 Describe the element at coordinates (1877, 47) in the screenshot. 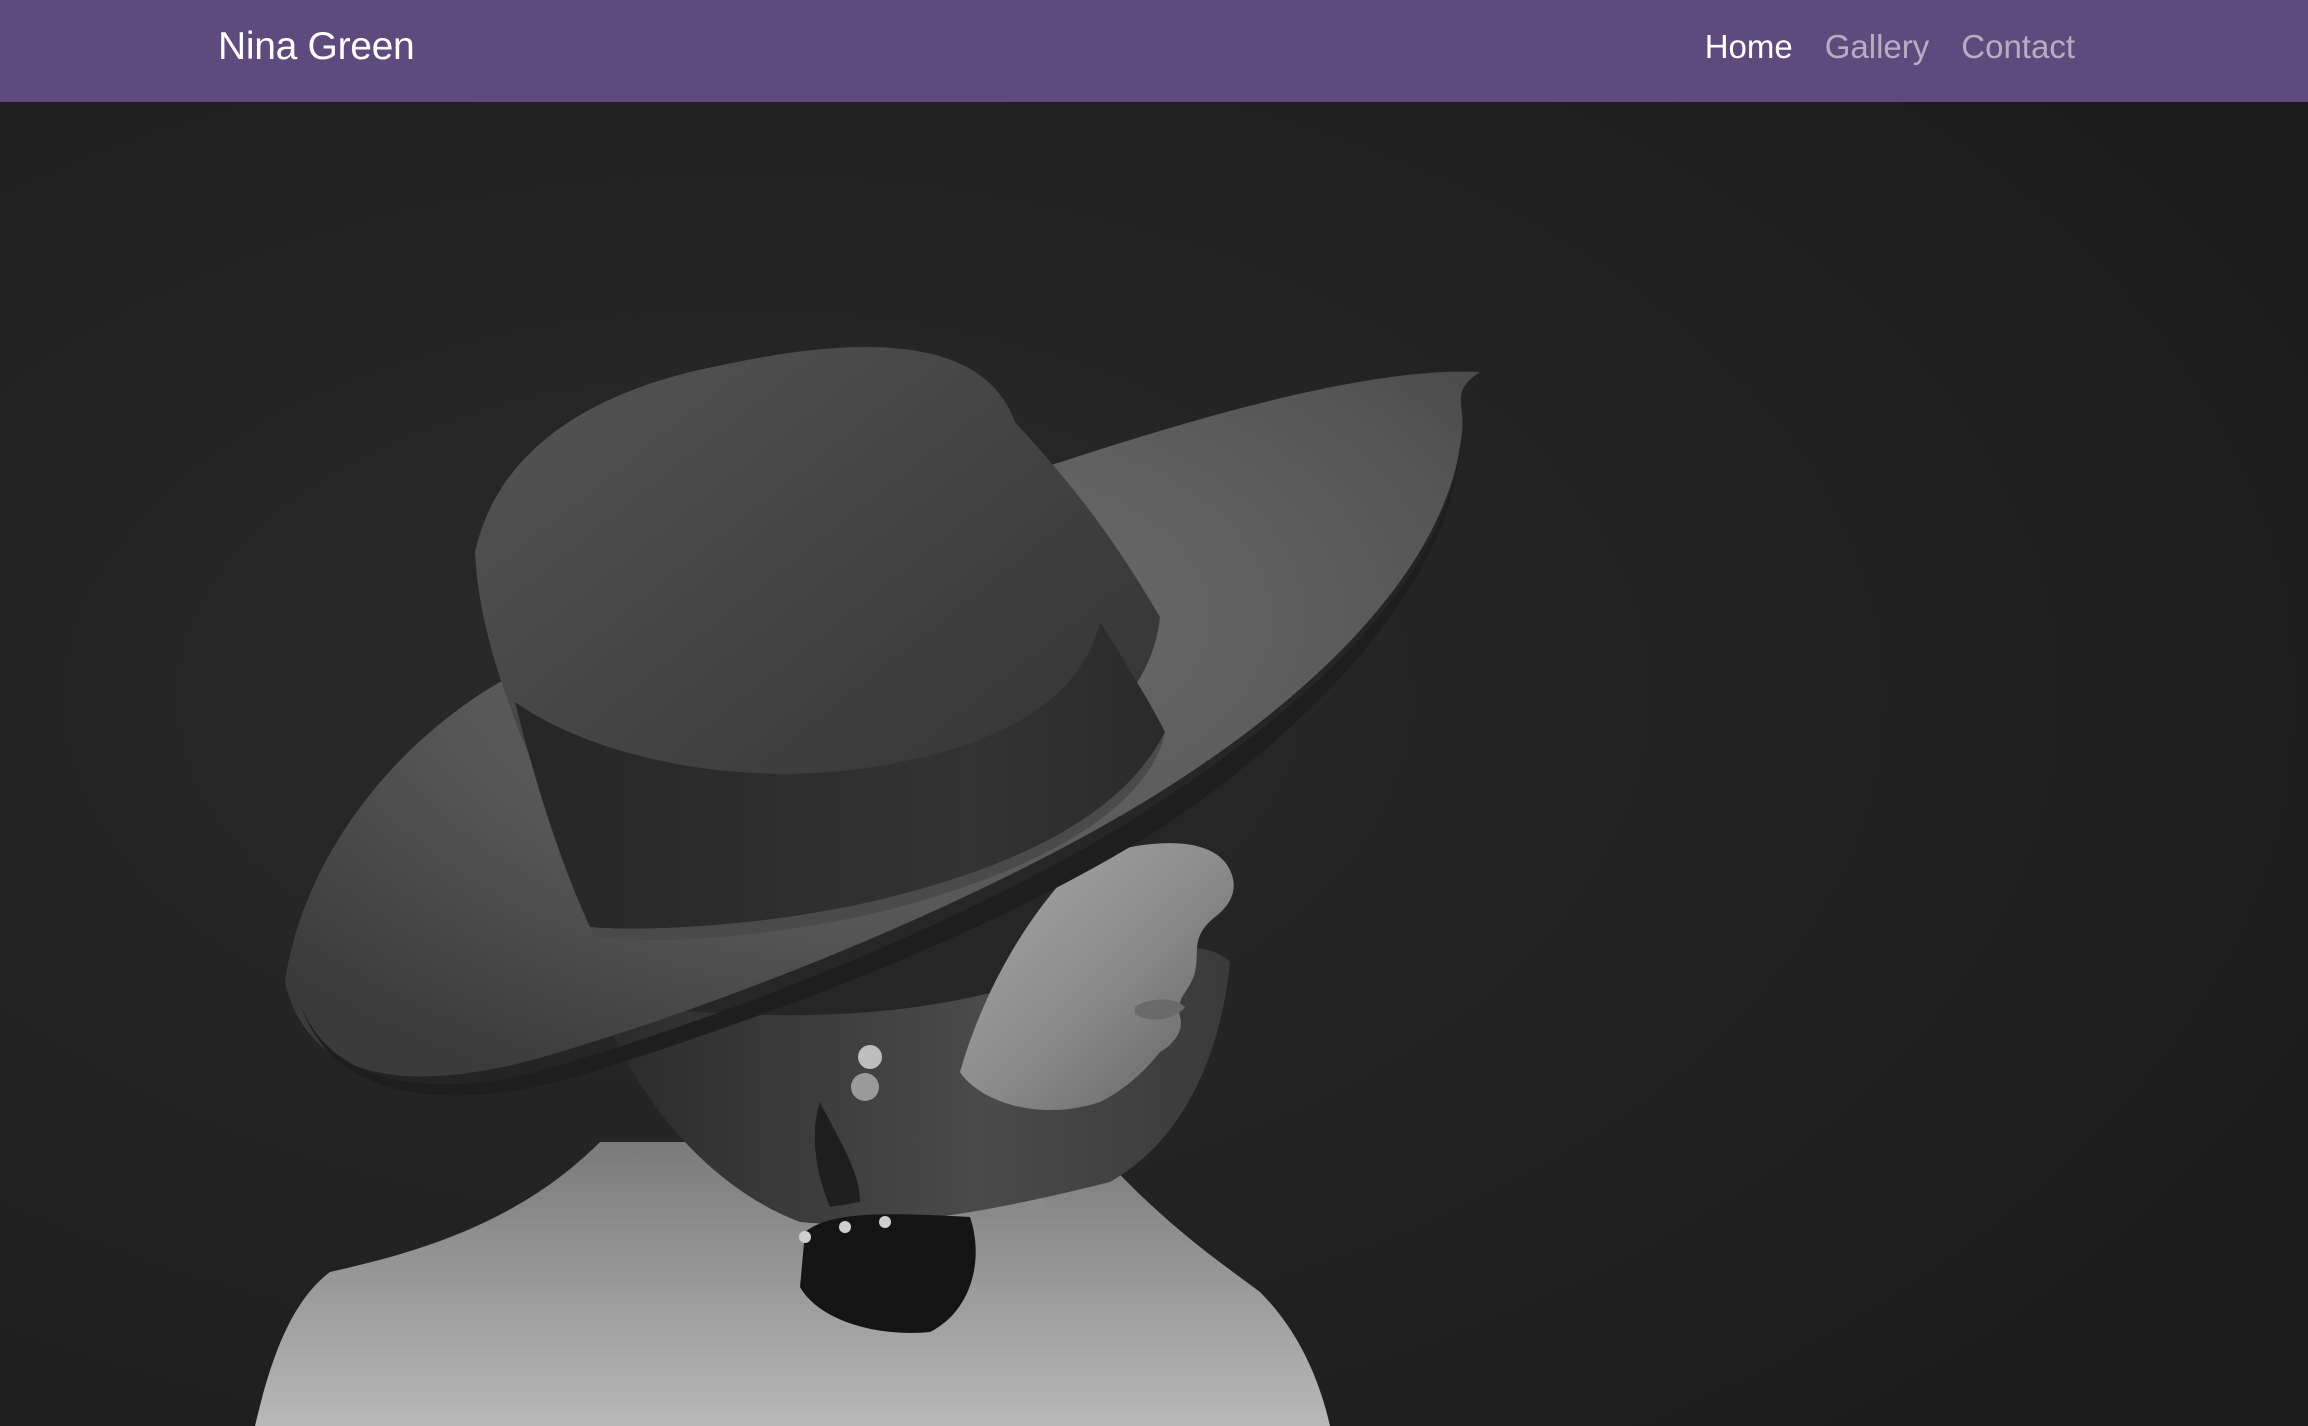

I see `nav-link-gallery: Gallery` at that location.